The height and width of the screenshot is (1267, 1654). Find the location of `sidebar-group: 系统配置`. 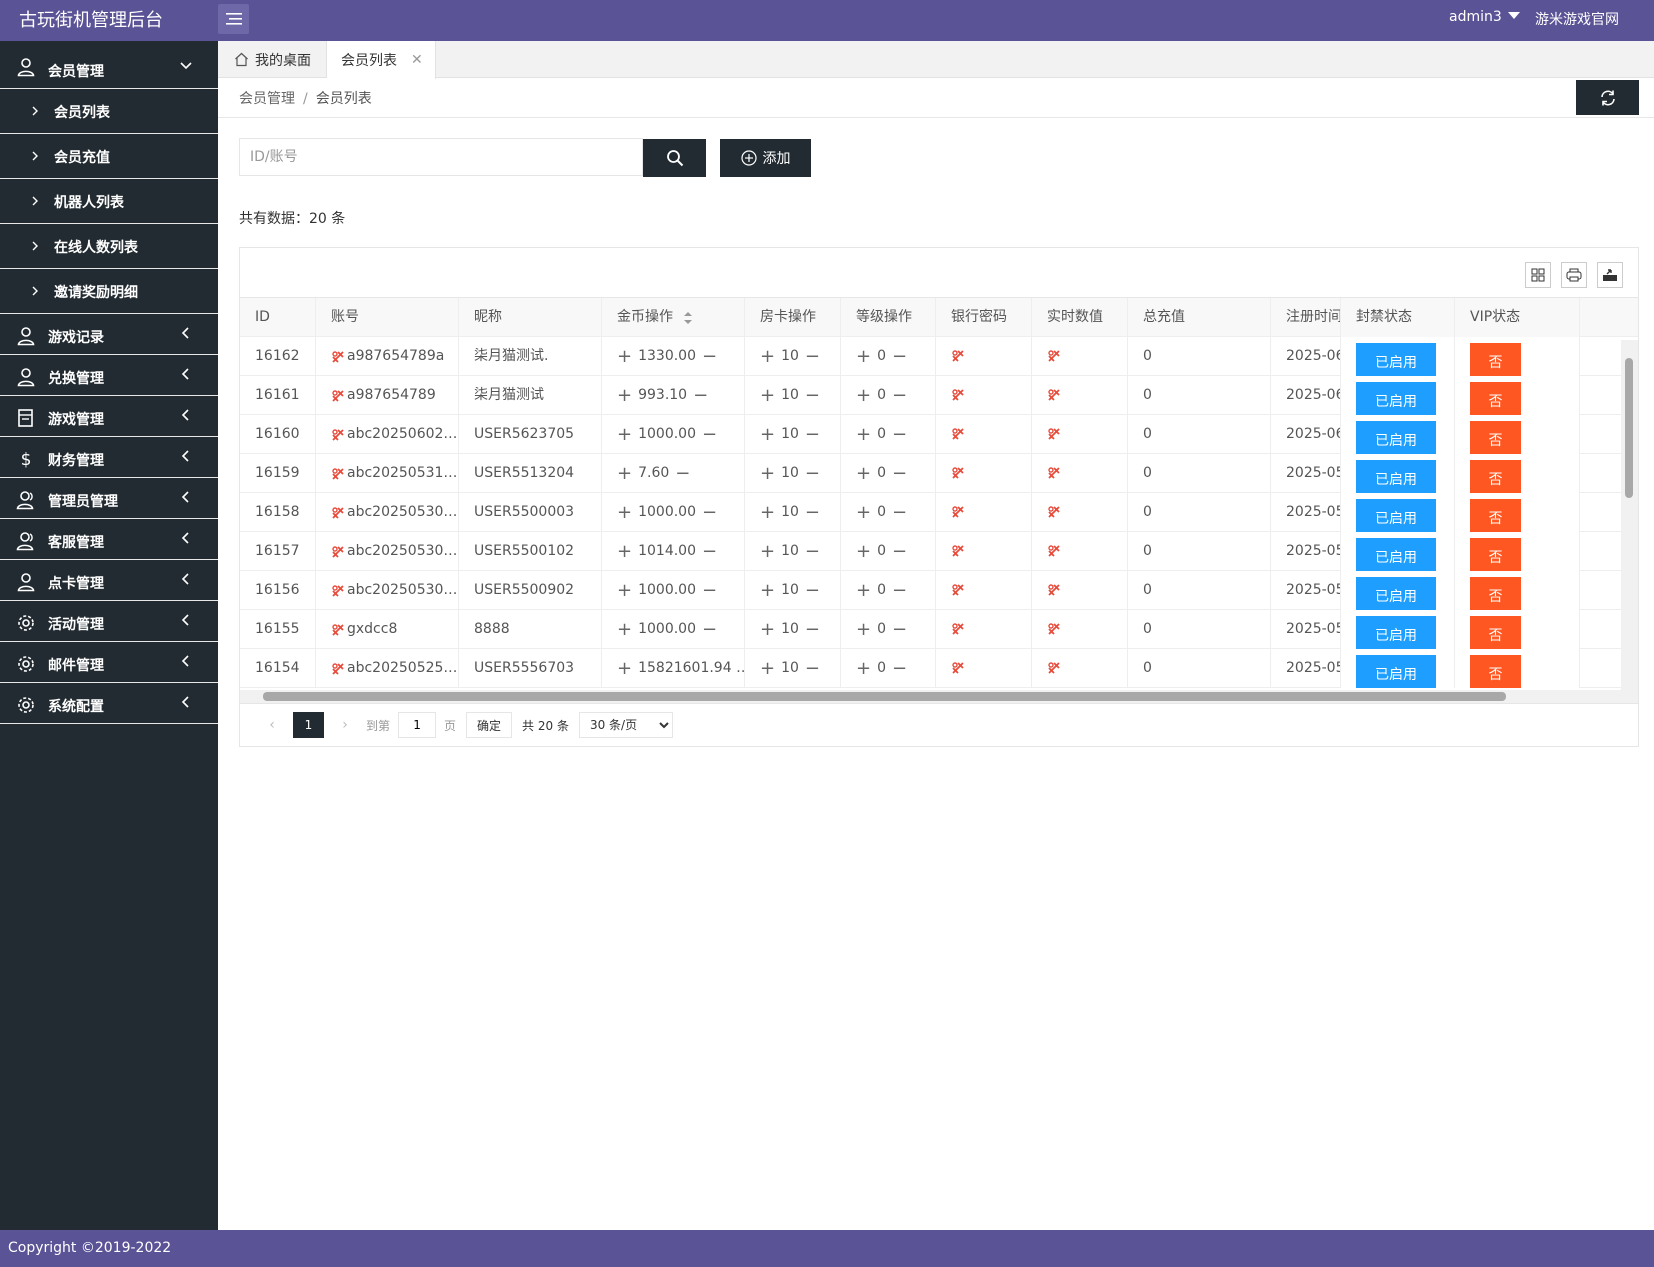

sidebar-group: 系统配置 is located at coordinates (109, 703).